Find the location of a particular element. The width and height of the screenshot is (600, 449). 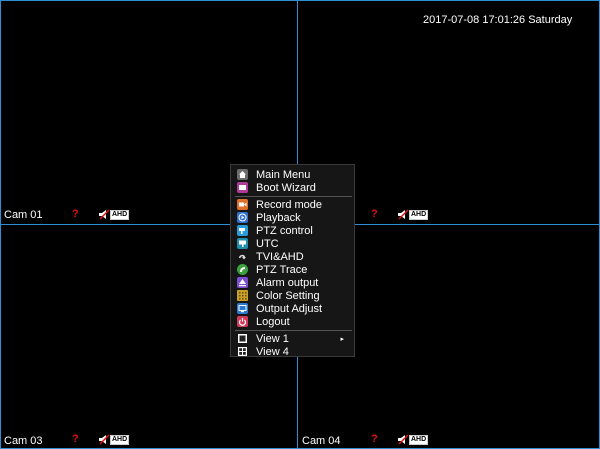

utc-icon is located at coordinates (242, 243).